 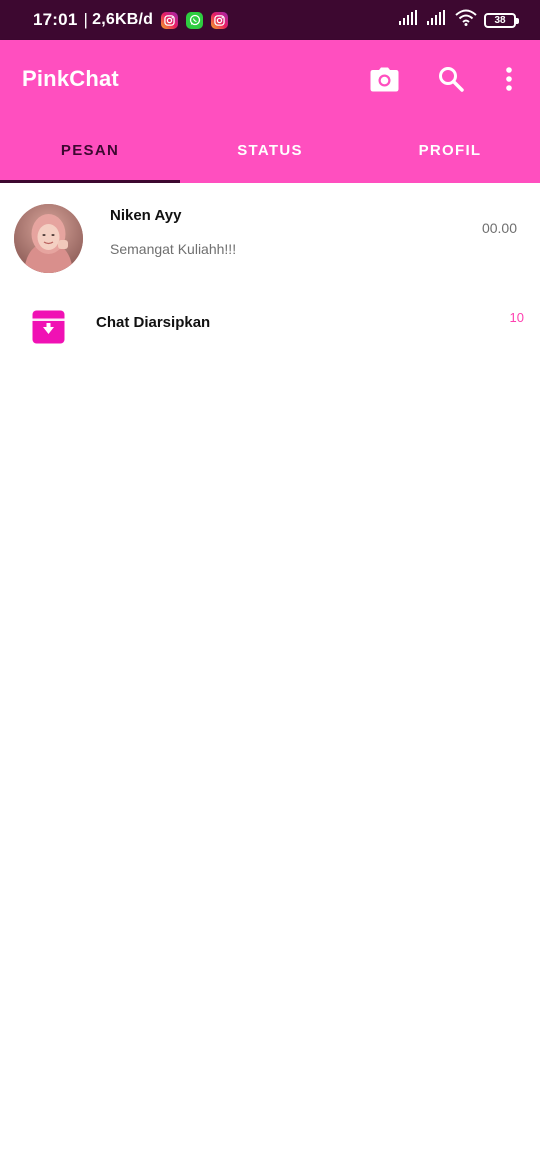 What do you see at coordinates (123, 19) in the screenshot?
I see `network-speed: 2,6KB/d` at bounding box center [123, 19].